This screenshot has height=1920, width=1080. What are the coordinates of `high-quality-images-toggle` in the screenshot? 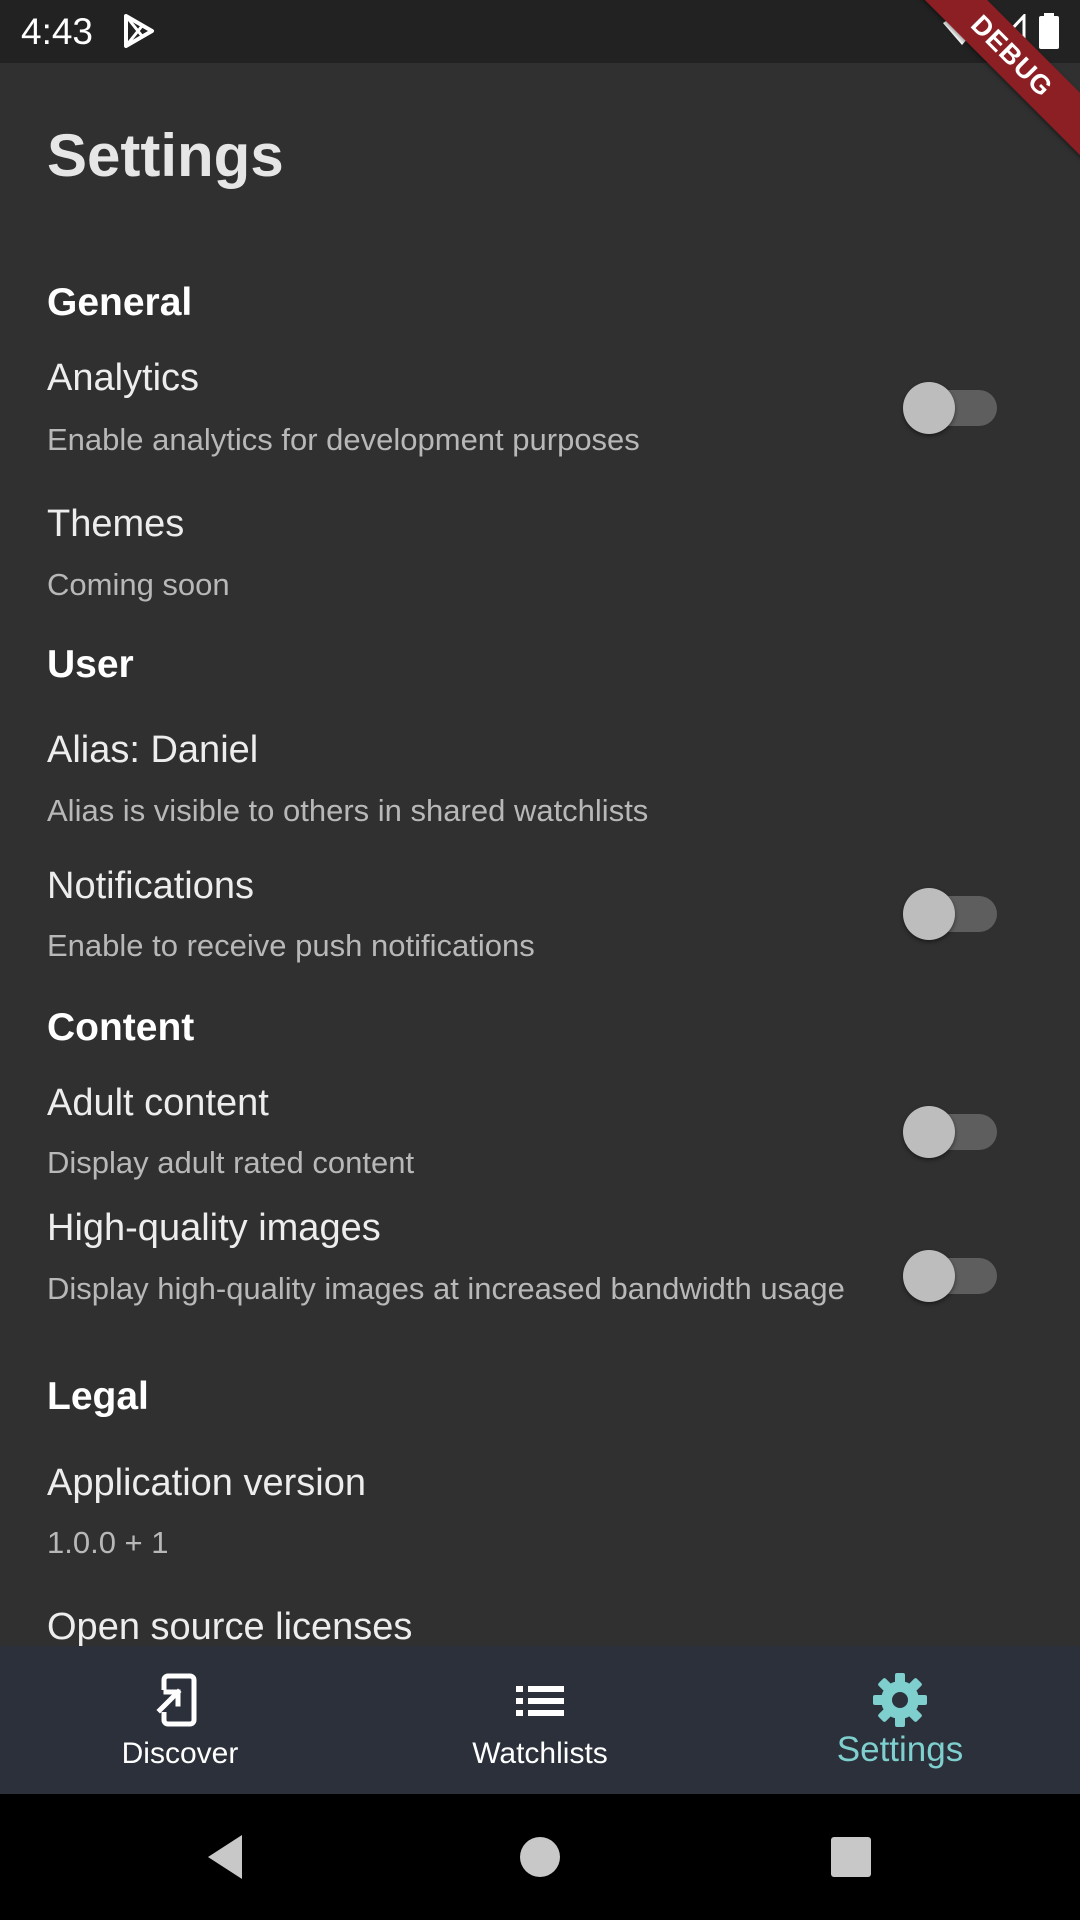 It's located at (951, 1274).